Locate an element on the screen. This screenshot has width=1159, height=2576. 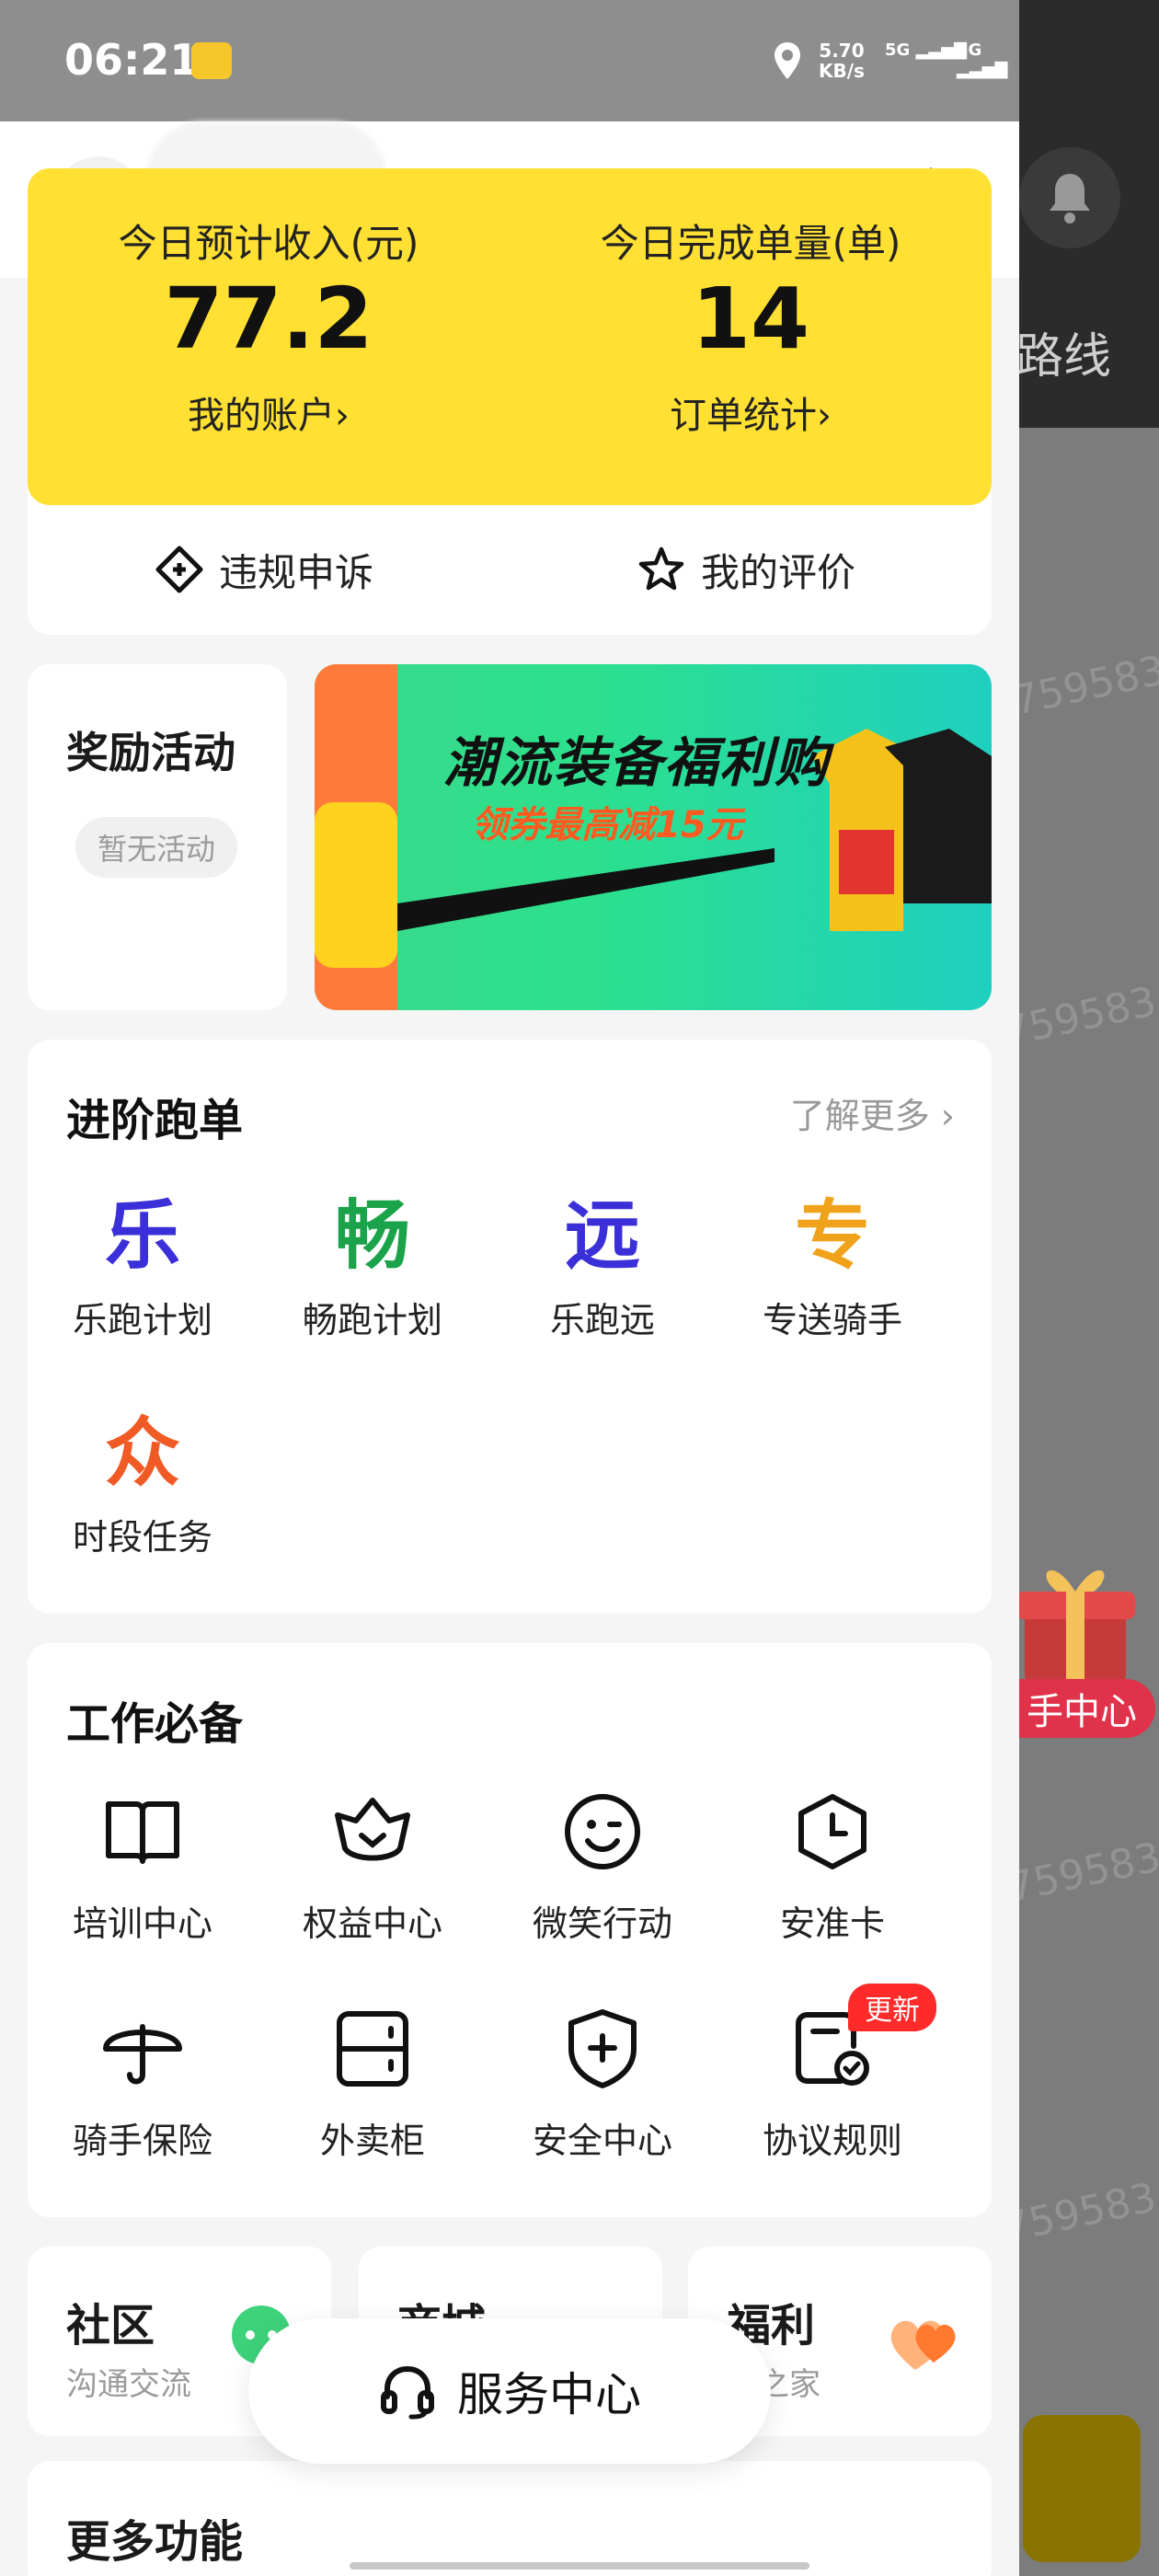
safety-card: 安准卡 is located at coordinates (832, 1863).